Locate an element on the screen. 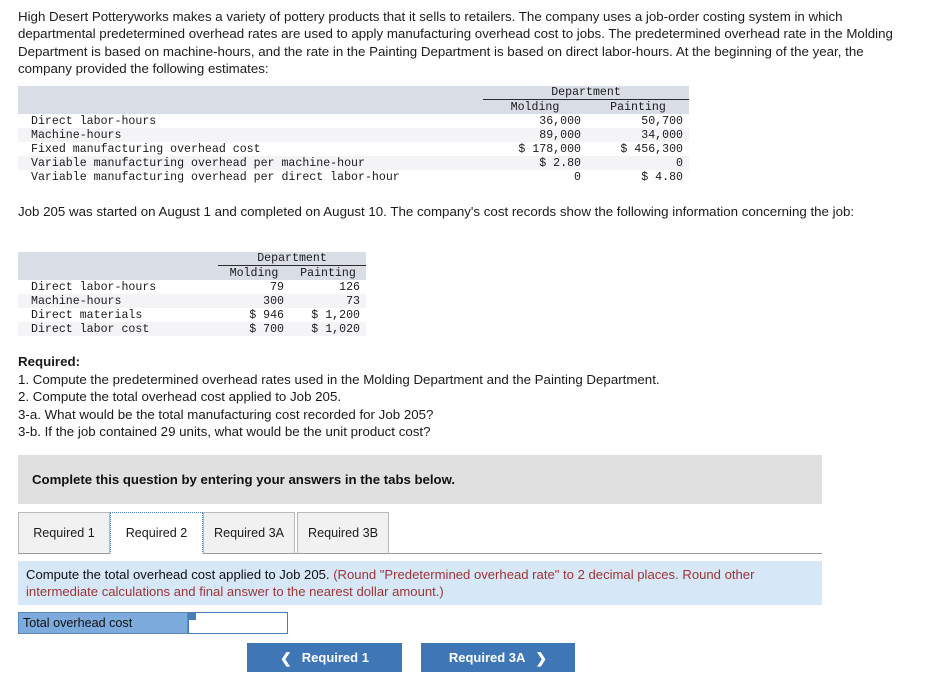 The image size is (939, 697). total-overhead-input-wrapper is located at coordinates (238, 623).